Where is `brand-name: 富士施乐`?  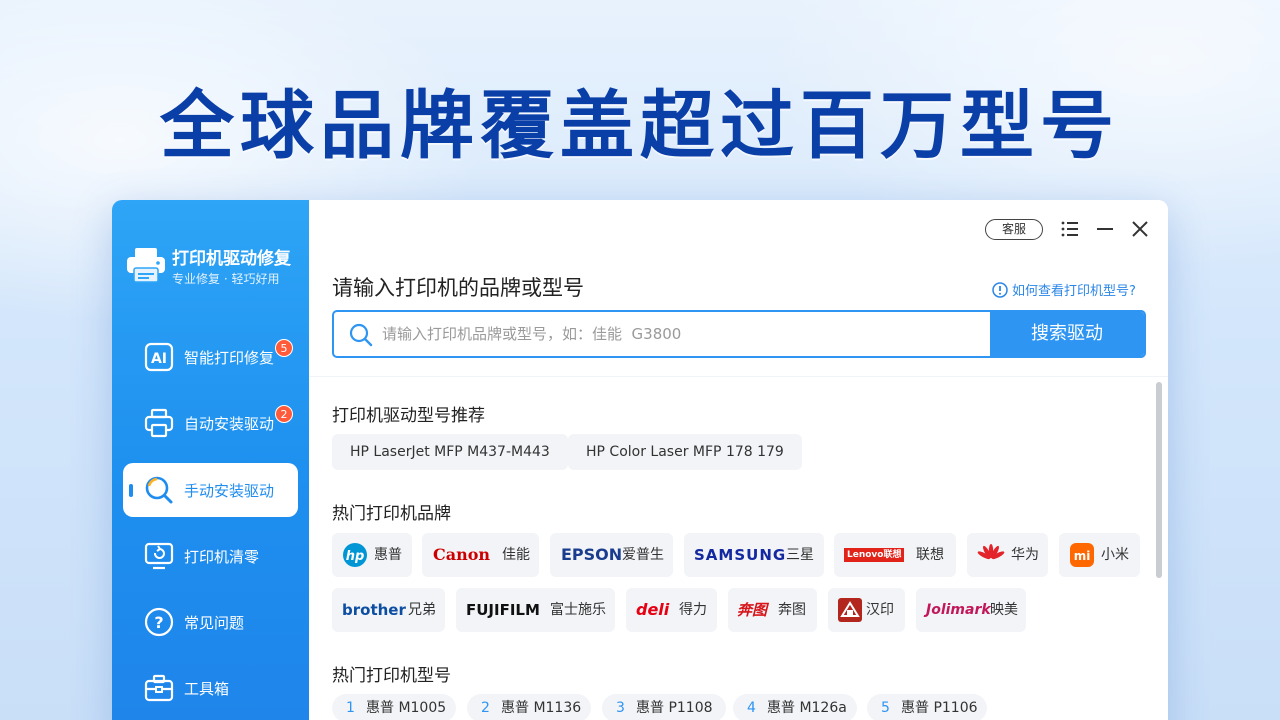 brand-name: 富士施乐 is located at coordinates (578, 610).